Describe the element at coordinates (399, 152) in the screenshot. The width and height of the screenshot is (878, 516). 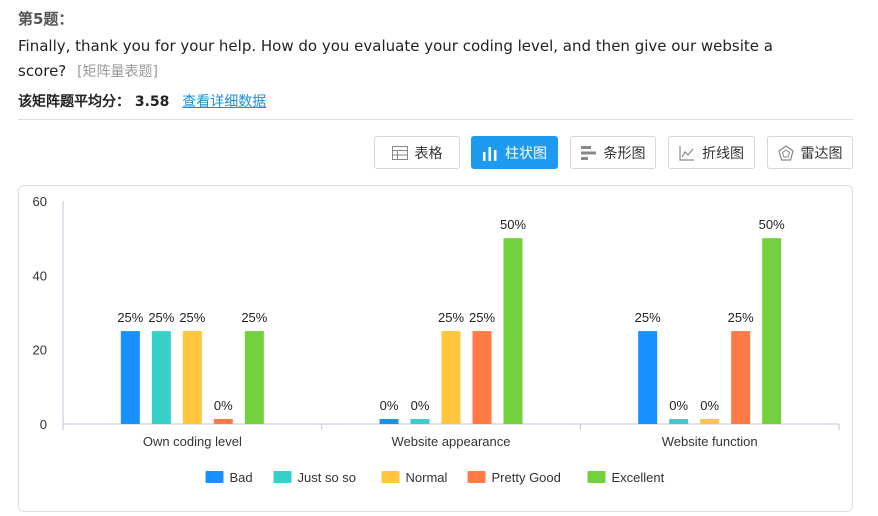
I see `table-icon` at that location.